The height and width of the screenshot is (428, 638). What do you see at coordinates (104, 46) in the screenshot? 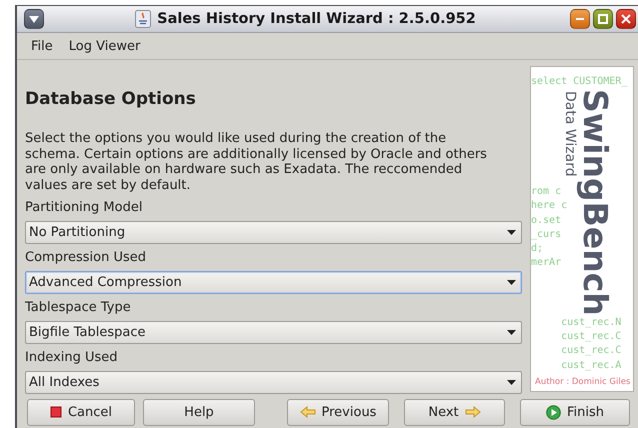
I see `menu-item: Log Viewer` at bounding box center [104, 46].